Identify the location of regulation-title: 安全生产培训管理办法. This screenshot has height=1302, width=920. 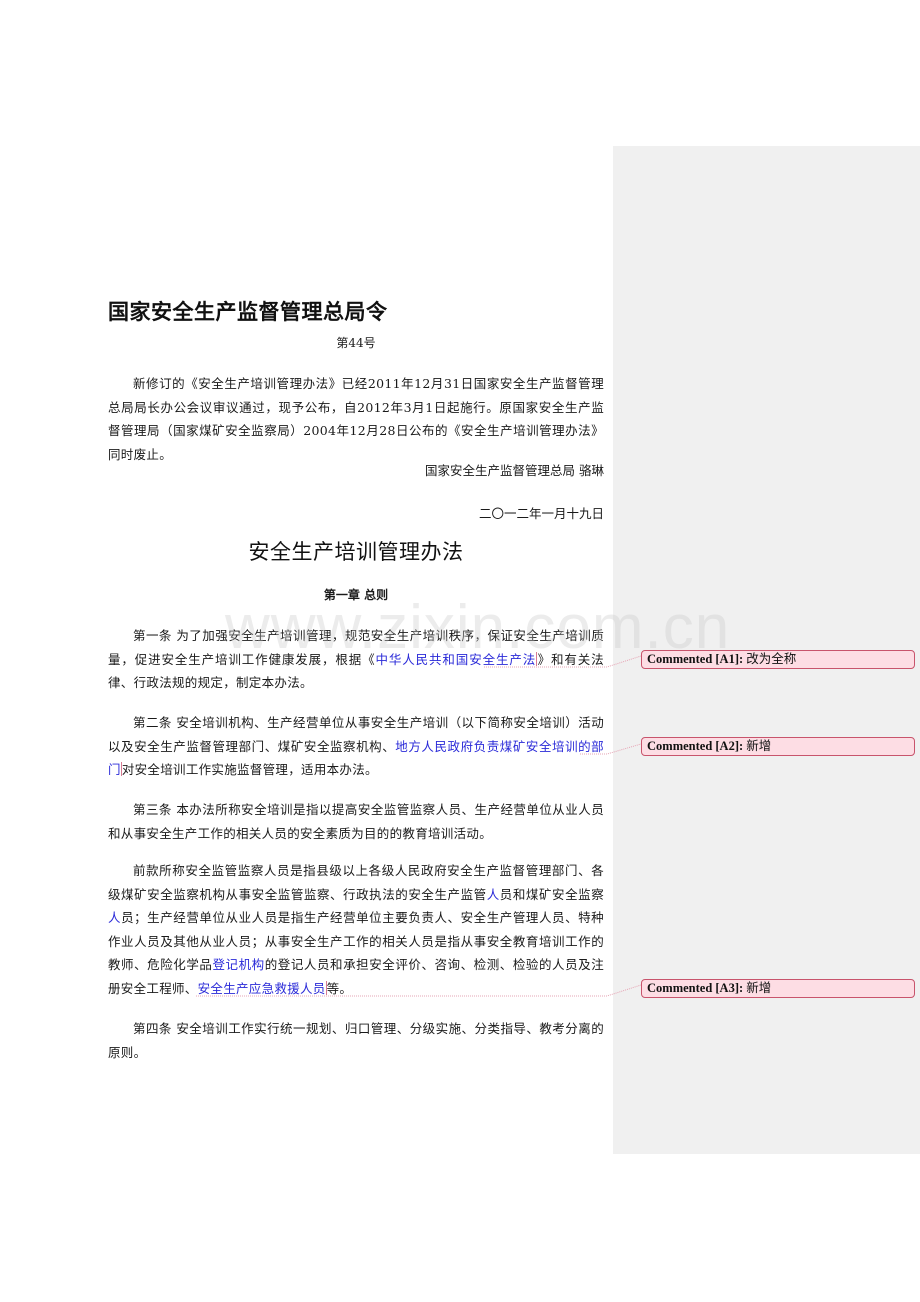
(356, 552).